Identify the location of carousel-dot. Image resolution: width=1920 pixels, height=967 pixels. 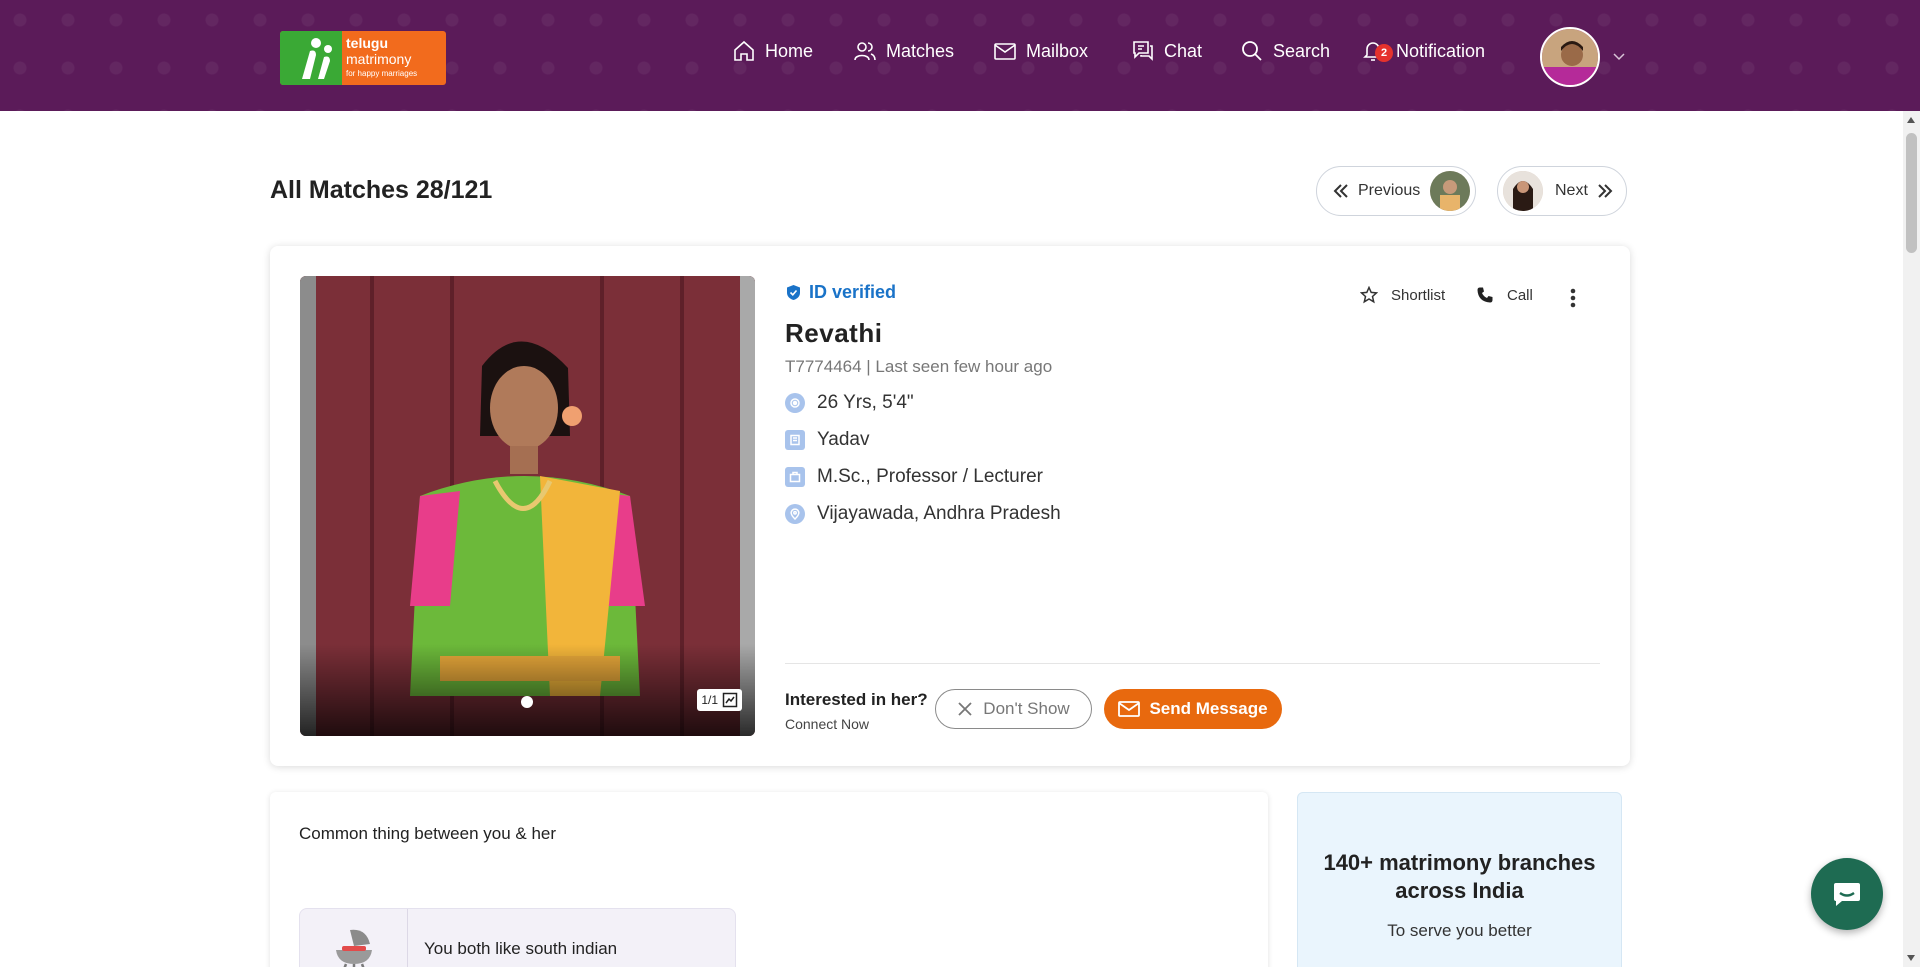
(527, 702).